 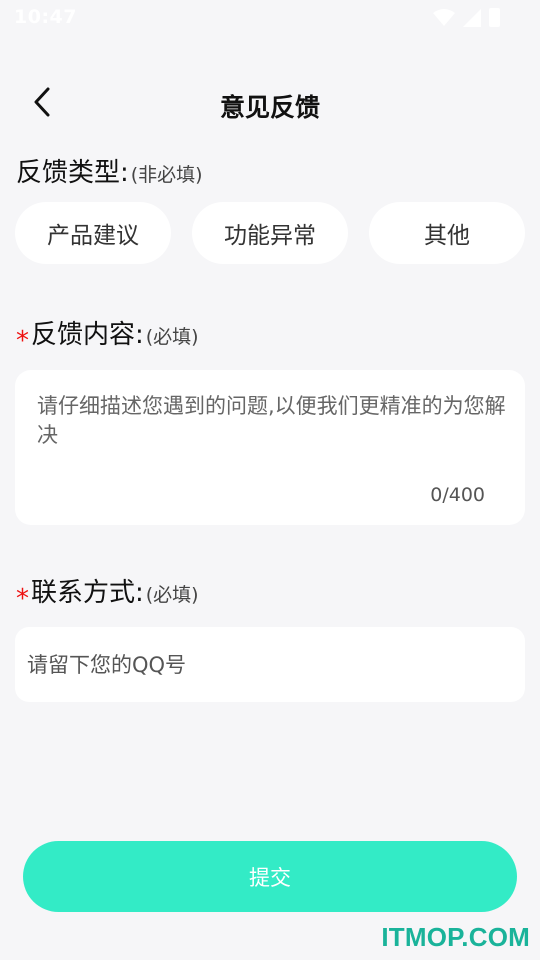 What do you see at coordinates (172, 595) in the screenshot?
I see `contact-note: (必填)` at bounding box center [172, 595].